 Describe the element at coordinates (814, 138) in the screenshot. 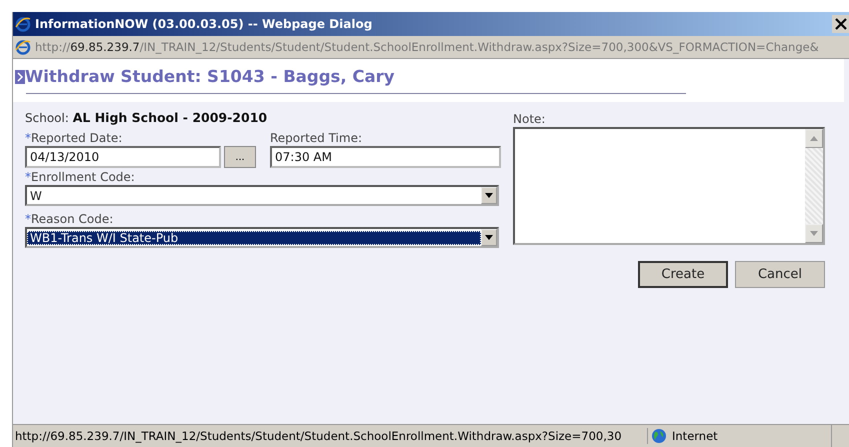

I see `scroll-up-icon` at that location.